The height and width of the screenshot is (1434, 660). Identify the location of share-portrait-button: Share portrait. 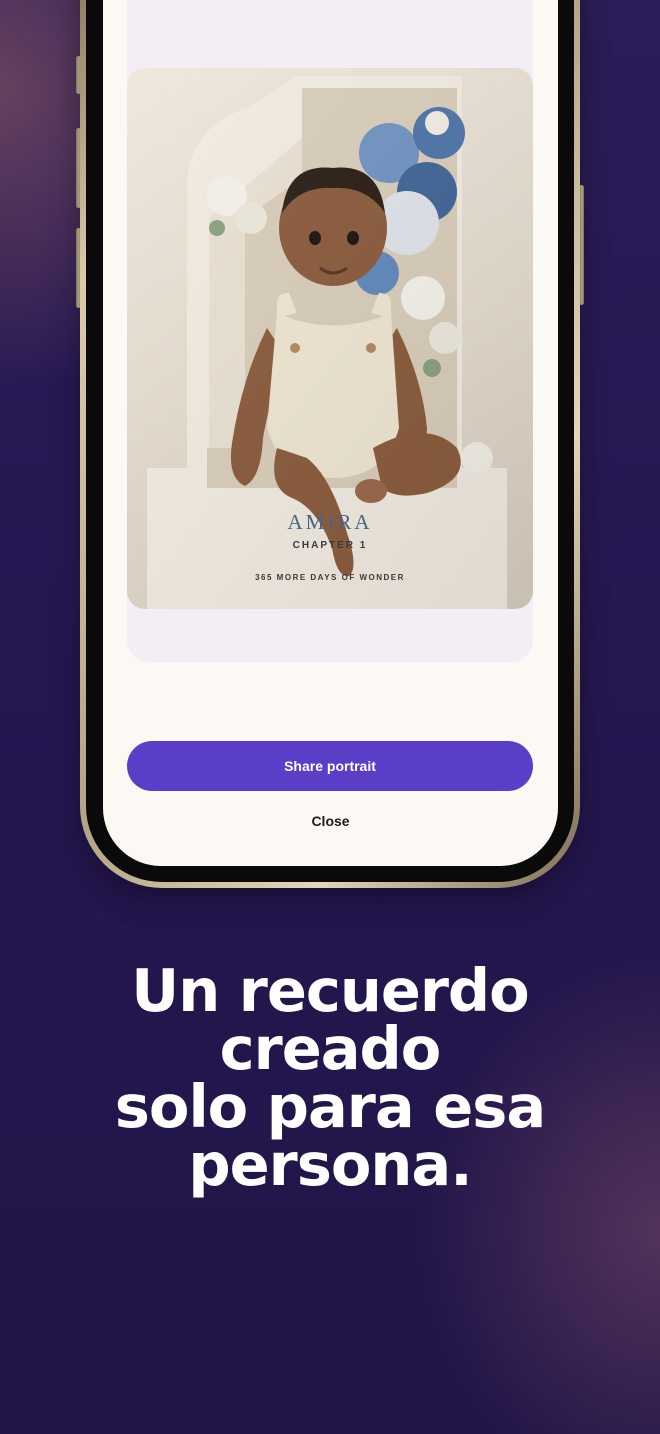
(330, 766).